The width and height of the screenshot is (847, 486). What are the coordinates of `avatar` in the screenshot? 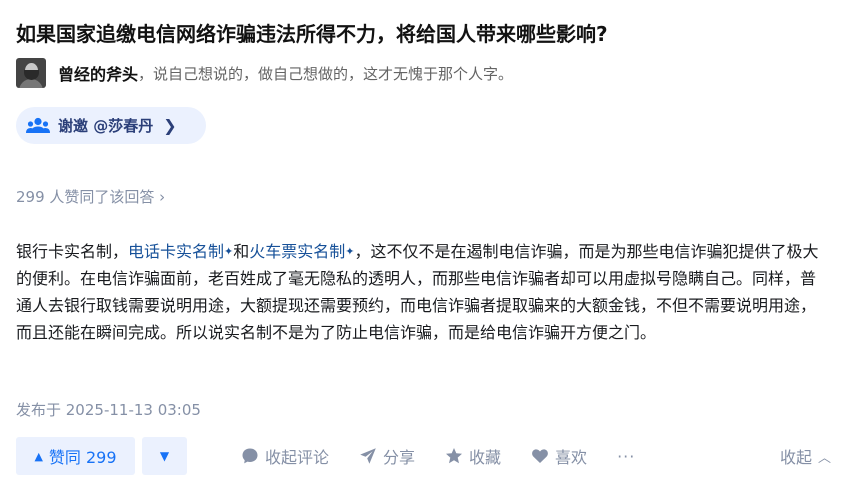 It's located at (31, 73).